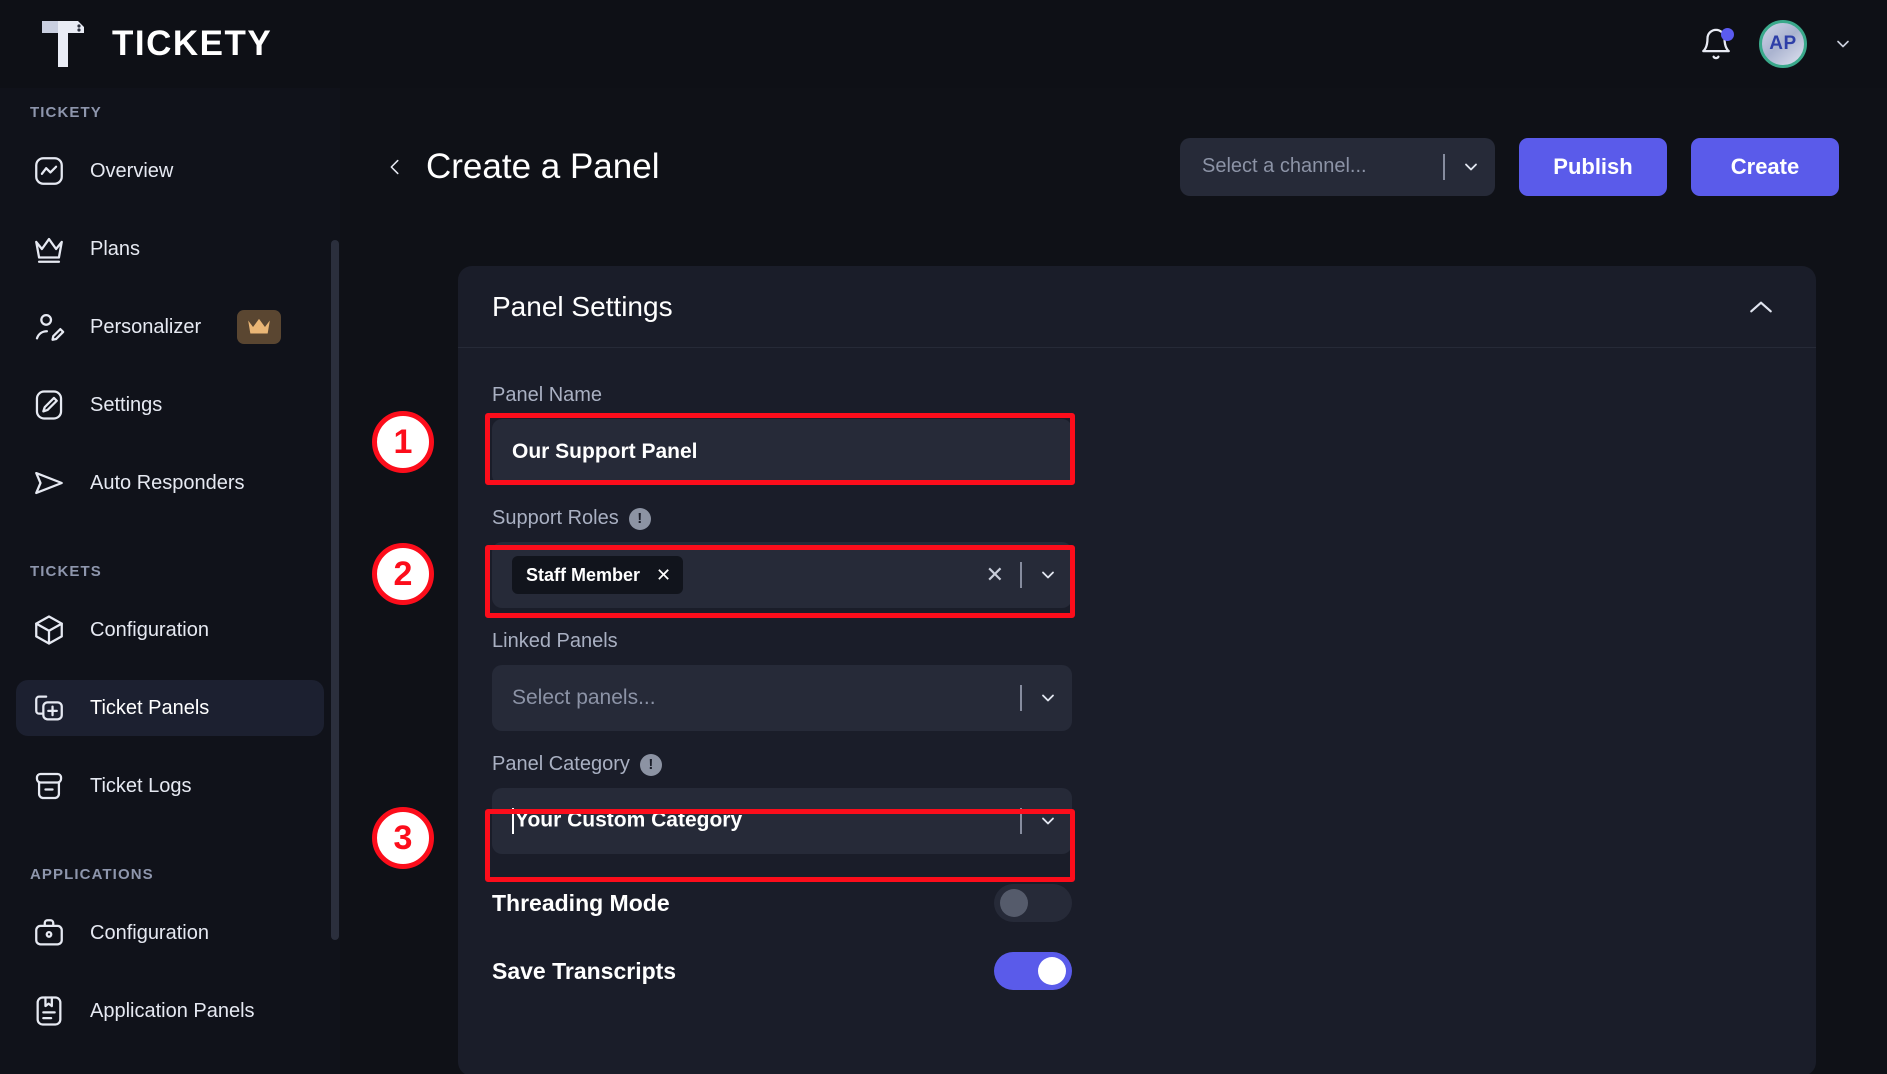 This screenshot has height=1074, width=1887. I want to click on threading-mode-row: Threading Mode, so click(782, 903).